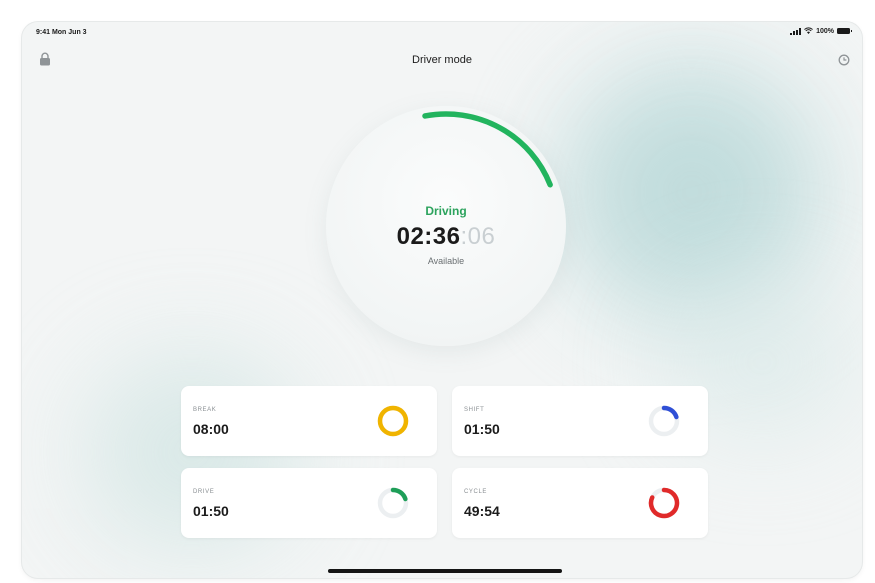  Describe the element at coordinates (844, 60) in the screenshot. I see `history-icon` at that location.